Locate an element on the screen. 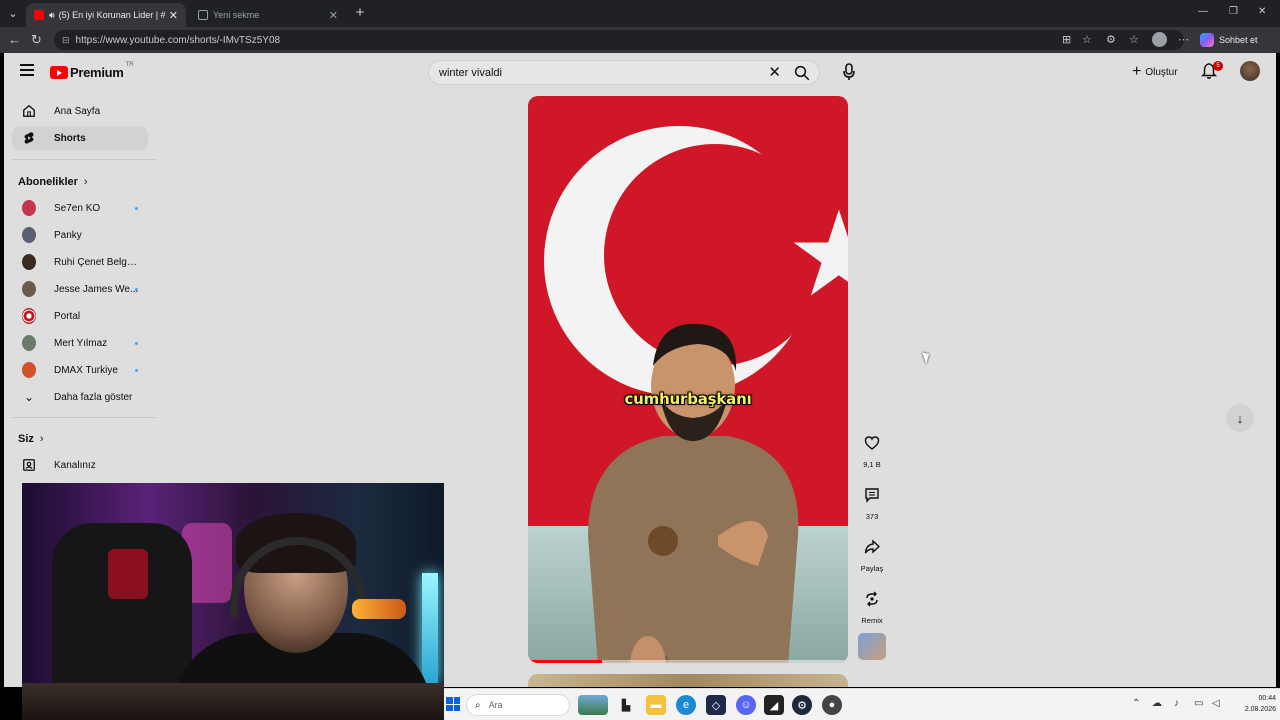 The image size is (1280, 720). youtube-play-logo-icon is located at coordinates (59, 72).